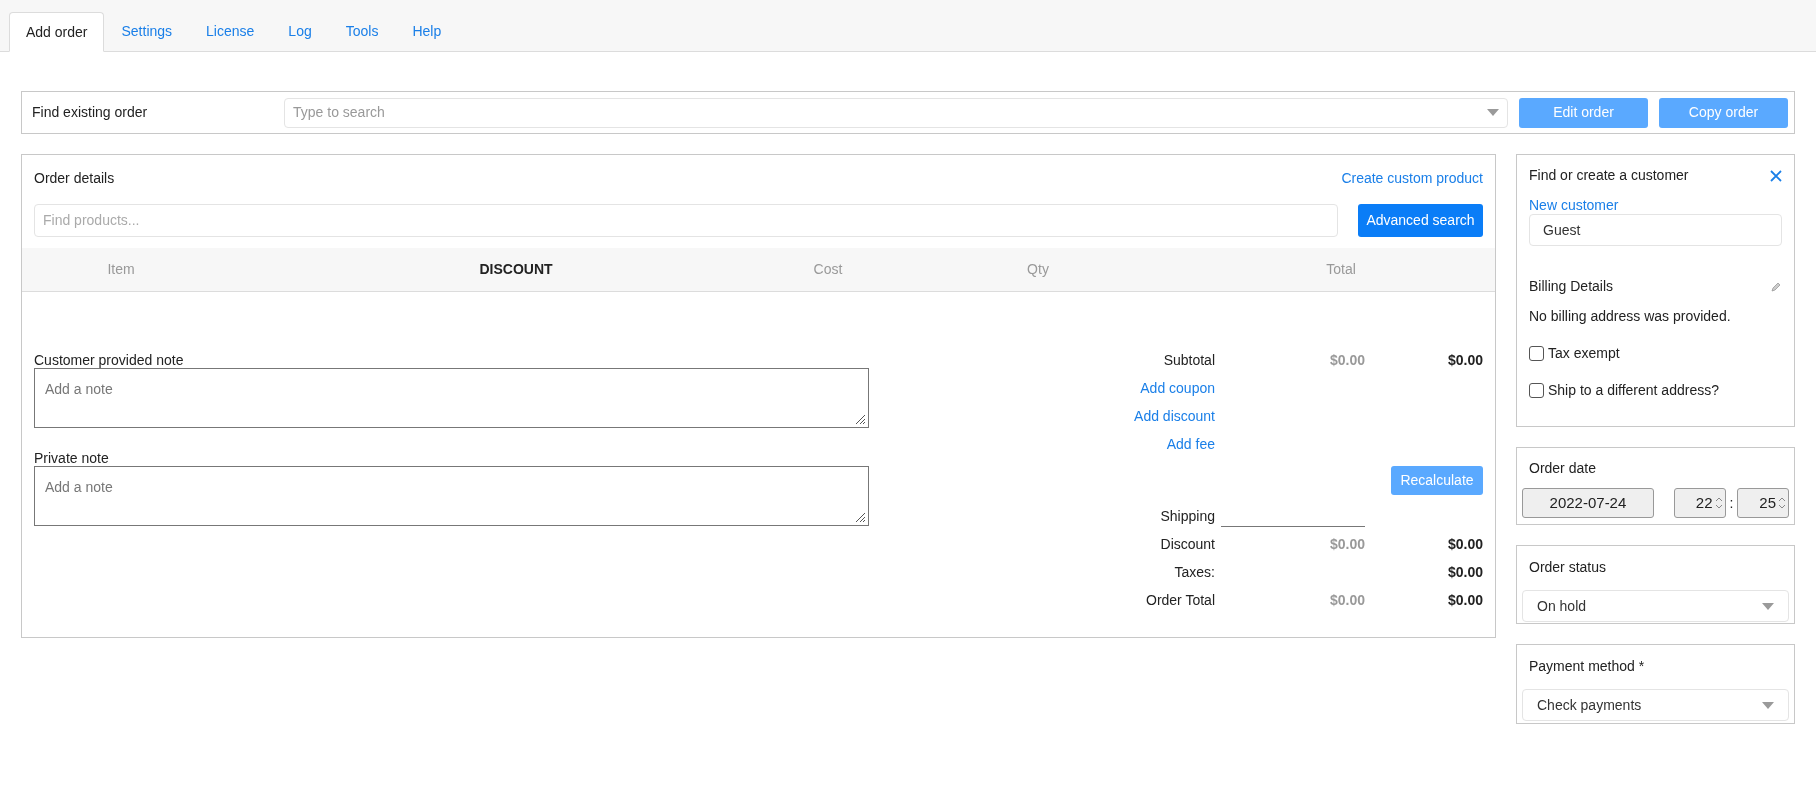 This screenshot has height=791, width=1816. What do you see at coordinates (1588, 503) in the screenshot?
I see `date-field: 2022-07-24` at bounding box center [1588, 503].